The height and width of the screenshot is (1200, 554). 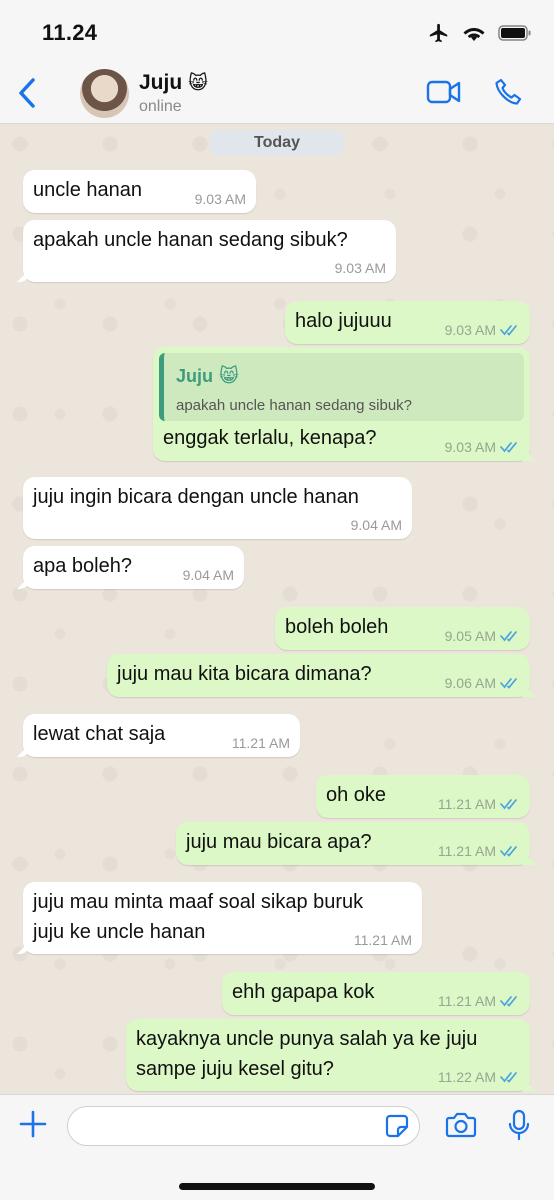 I want to click on message-text: juju ingin bicara dengan uncle hanan, so click(x=196, y=497).